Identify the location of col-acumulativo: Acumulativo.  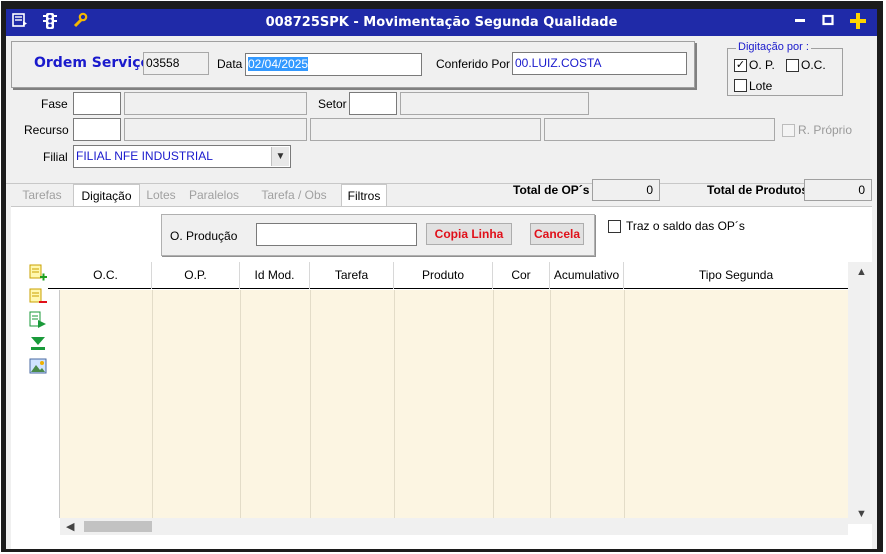
(587, 275).